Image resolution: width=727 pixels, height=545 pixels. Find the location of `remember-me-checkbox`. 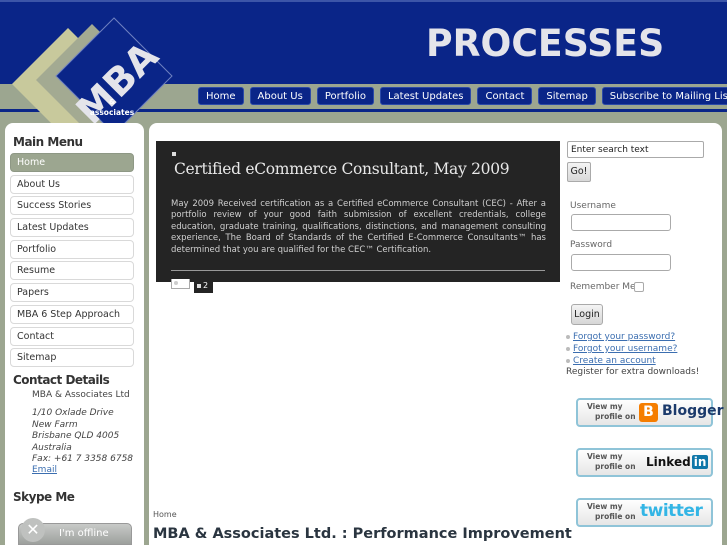

remember-me-checkbox is located at coordinates (639, 287).